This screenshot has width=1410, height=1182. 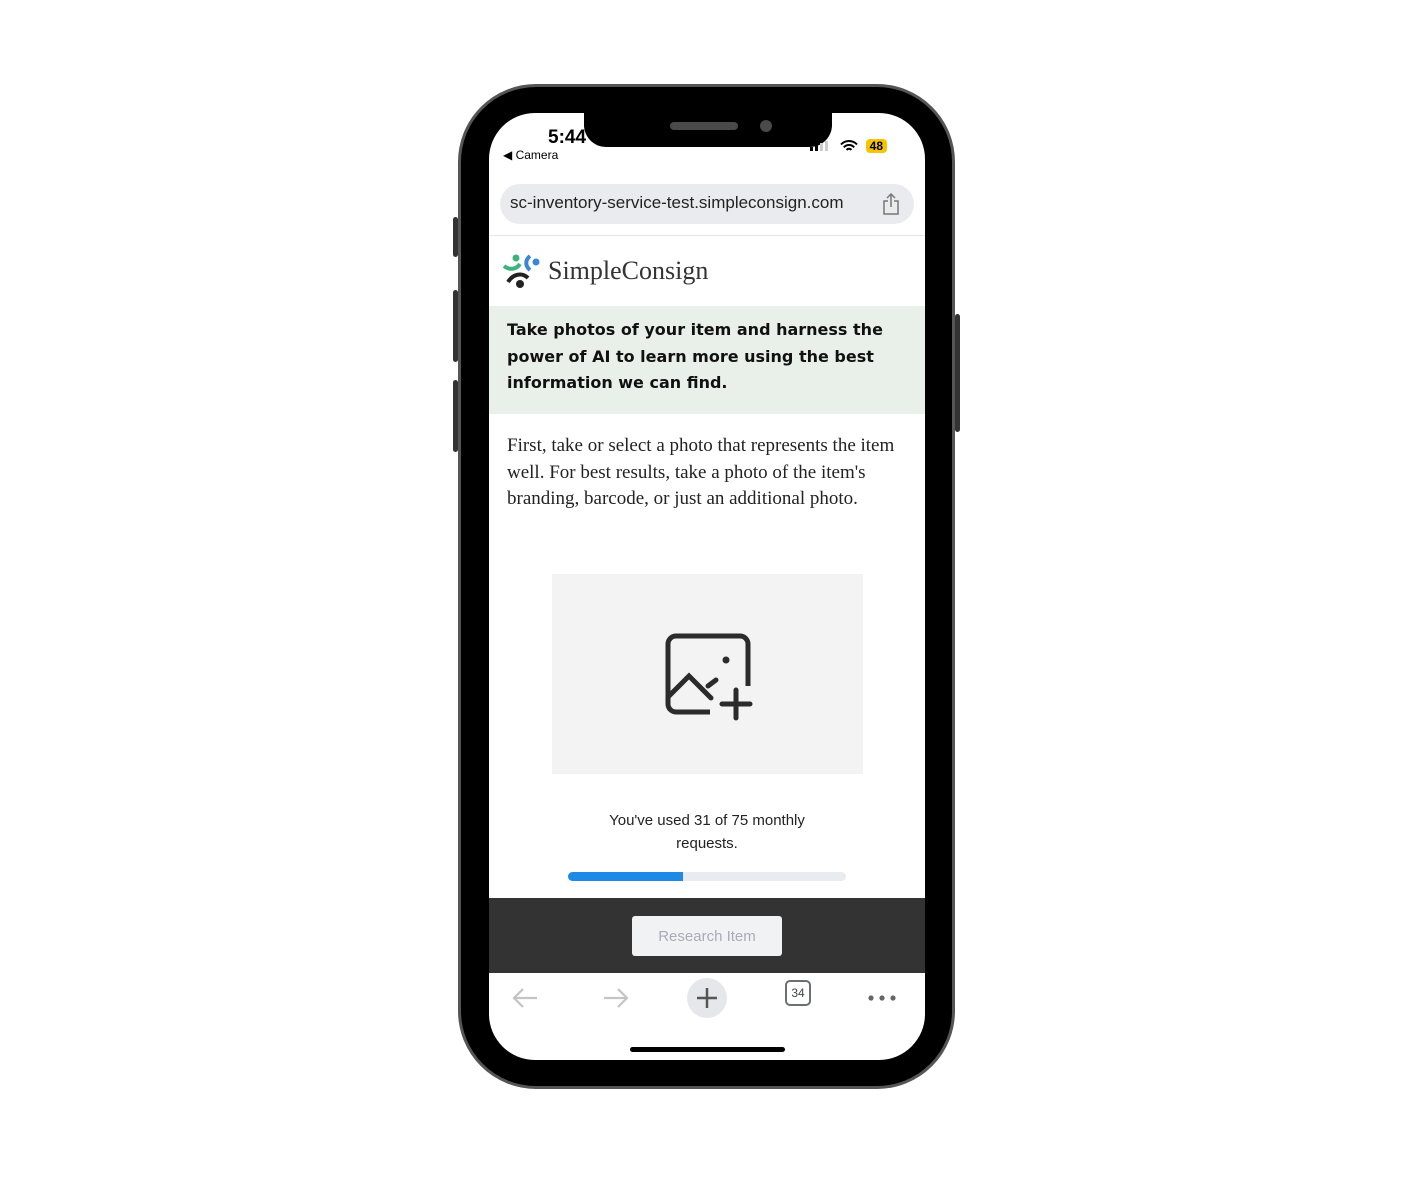 What do you see at coordinates (708, 130) in the screenshot?
I see `notch` at bounding box center [708, 130].